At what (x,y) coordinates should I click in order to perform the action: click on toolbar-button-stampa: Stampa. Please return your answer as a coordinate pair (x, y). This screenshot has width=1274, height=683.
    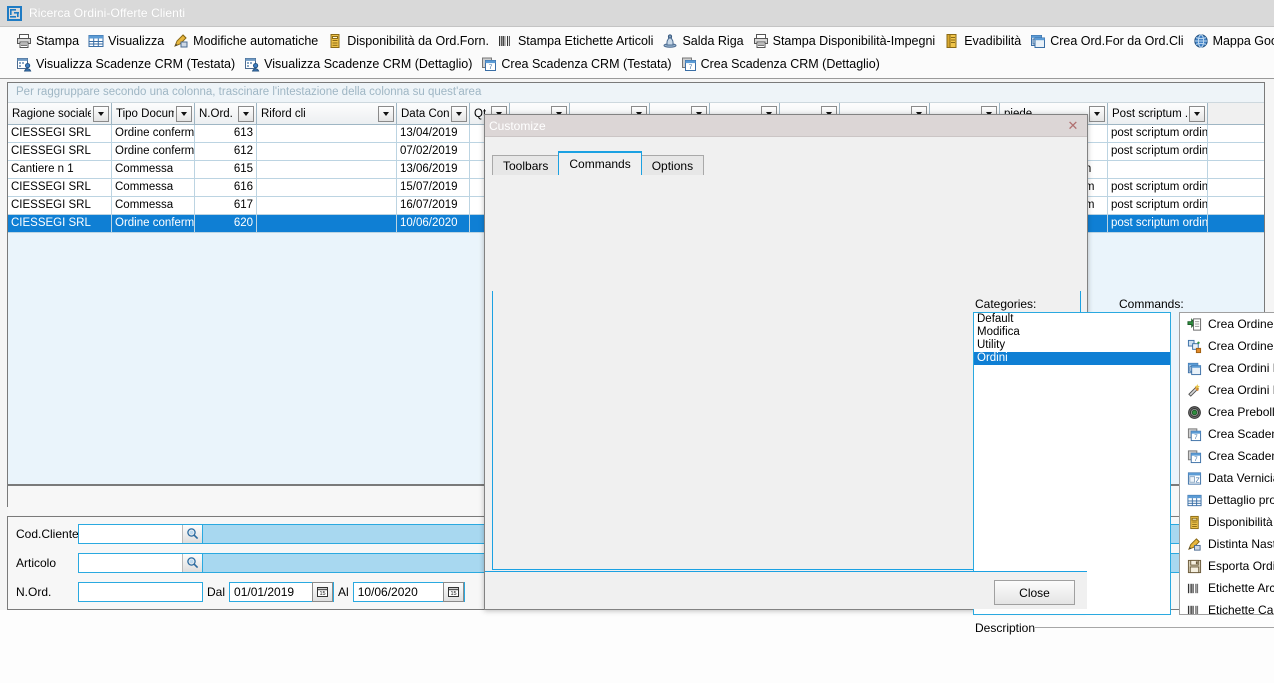
    Looking at the image, I should click on (47, 41).